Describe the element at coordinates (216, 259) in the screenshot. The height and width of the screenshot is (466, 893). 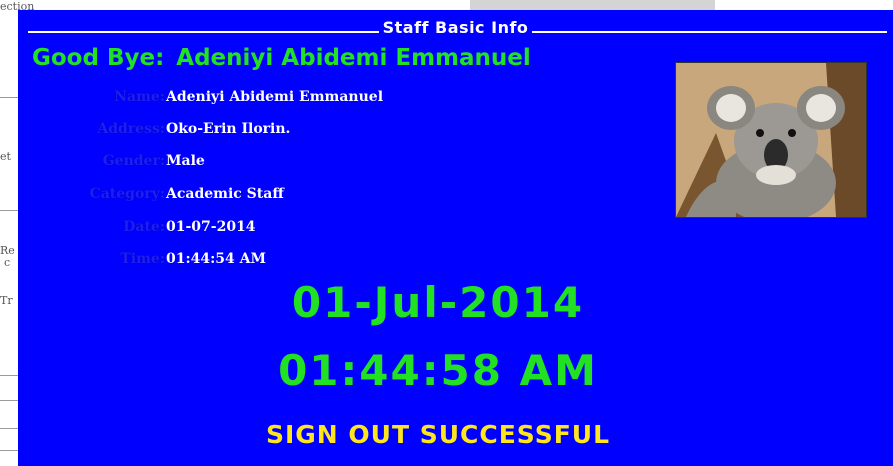
I see `field-value-time: 01:44:54 AM` at that location.